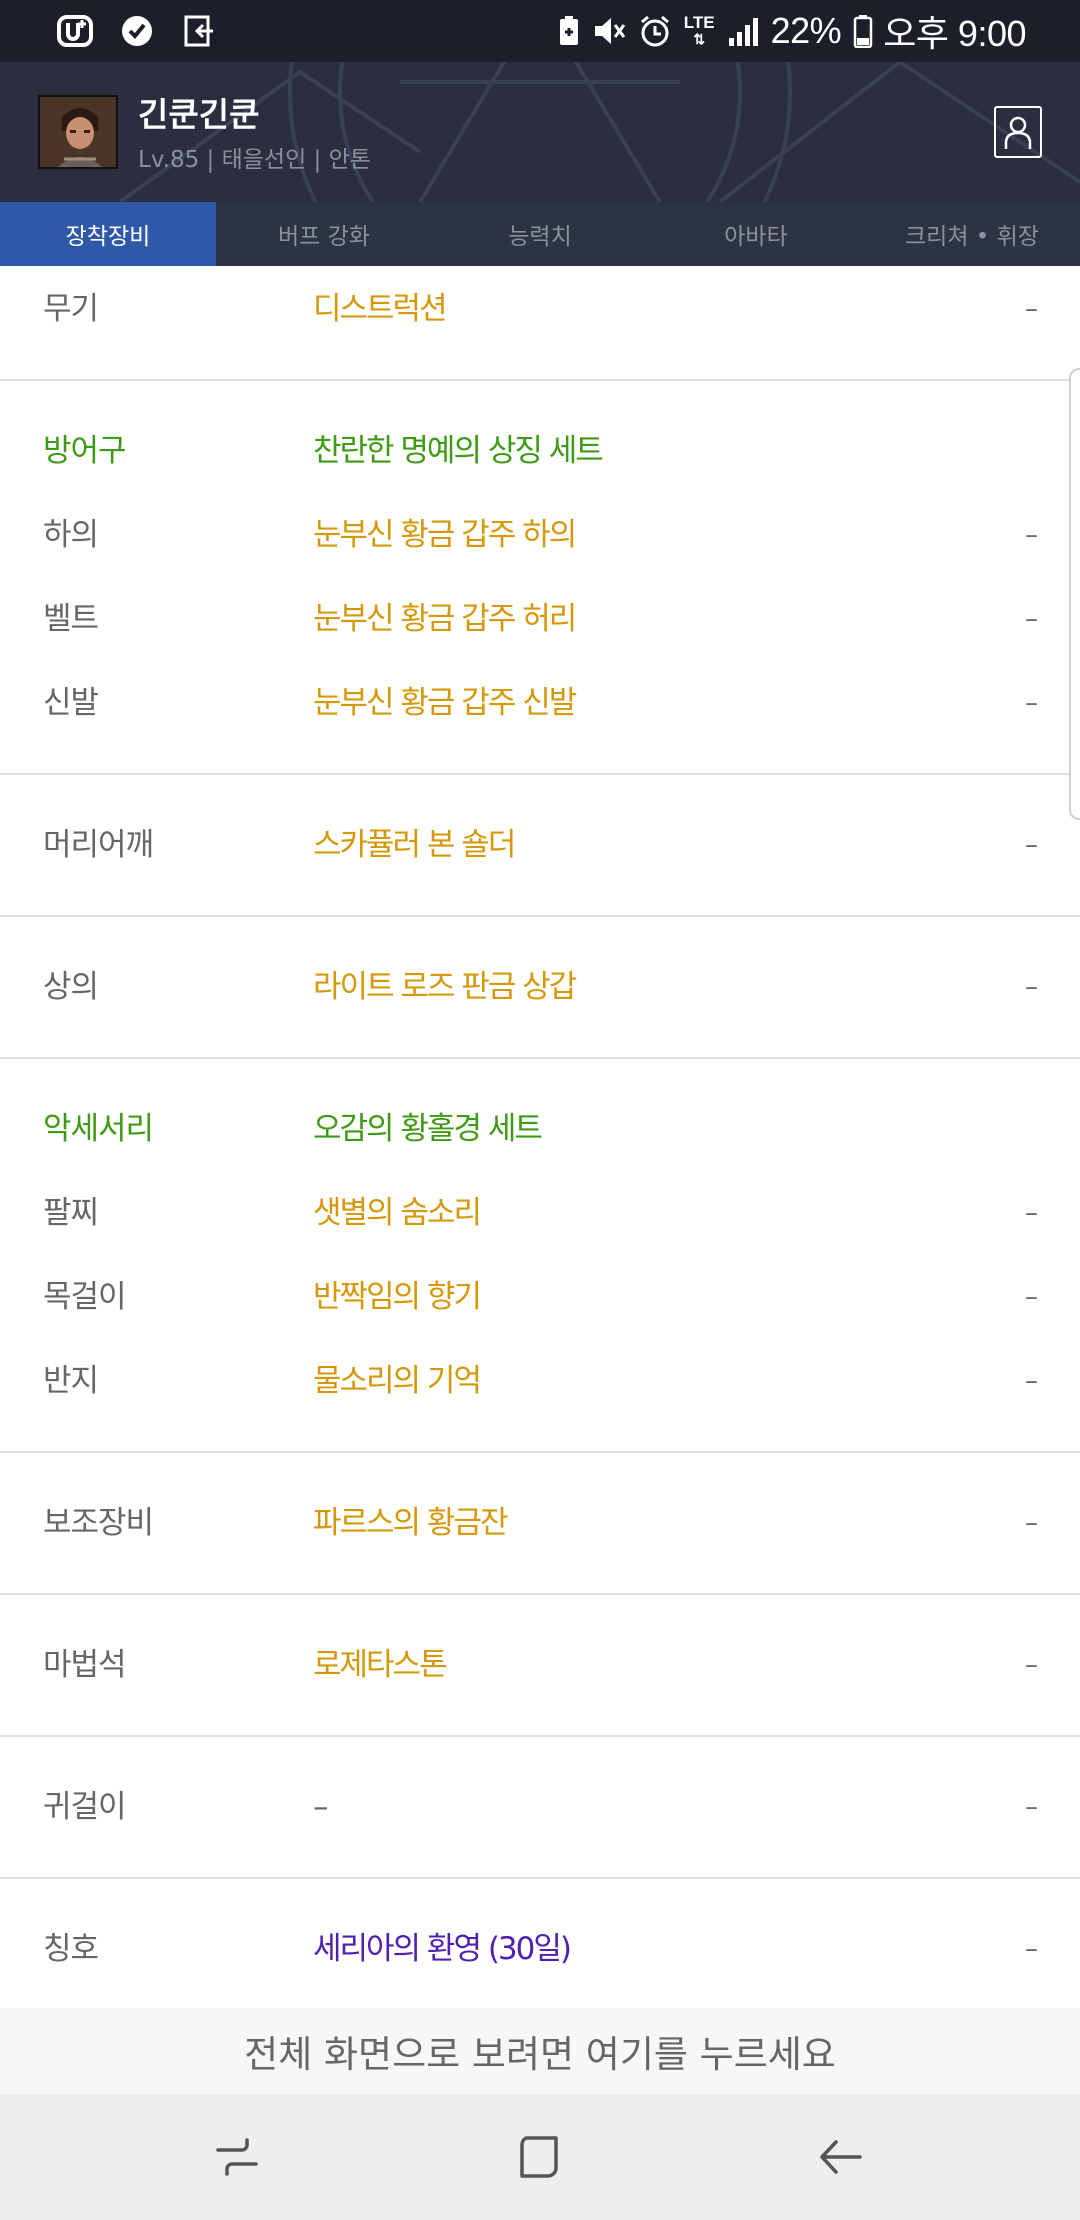 This screenshot has width=1080, height=2220. I want to click on item-name: 반짝임의 향기, so click(397, 1297).